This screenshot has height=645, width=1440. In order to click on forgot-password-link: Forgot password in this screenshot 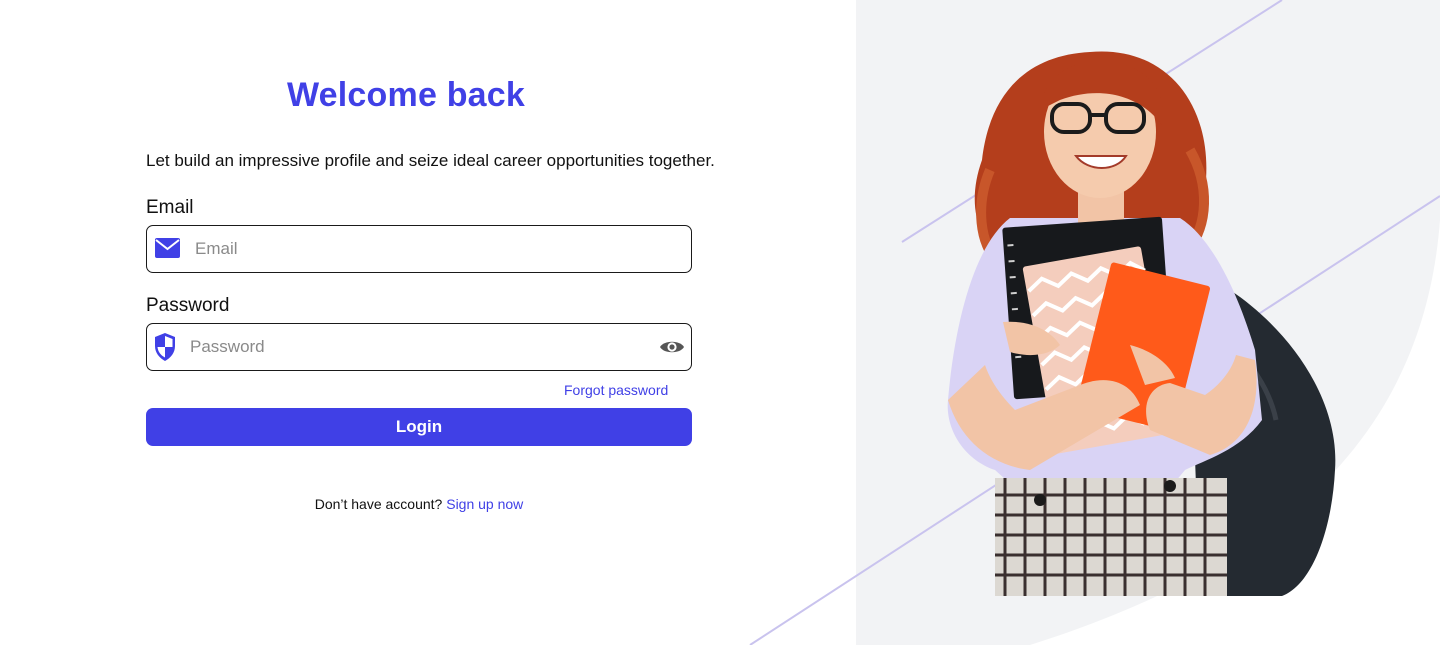, I will do `click(616, 390)`.